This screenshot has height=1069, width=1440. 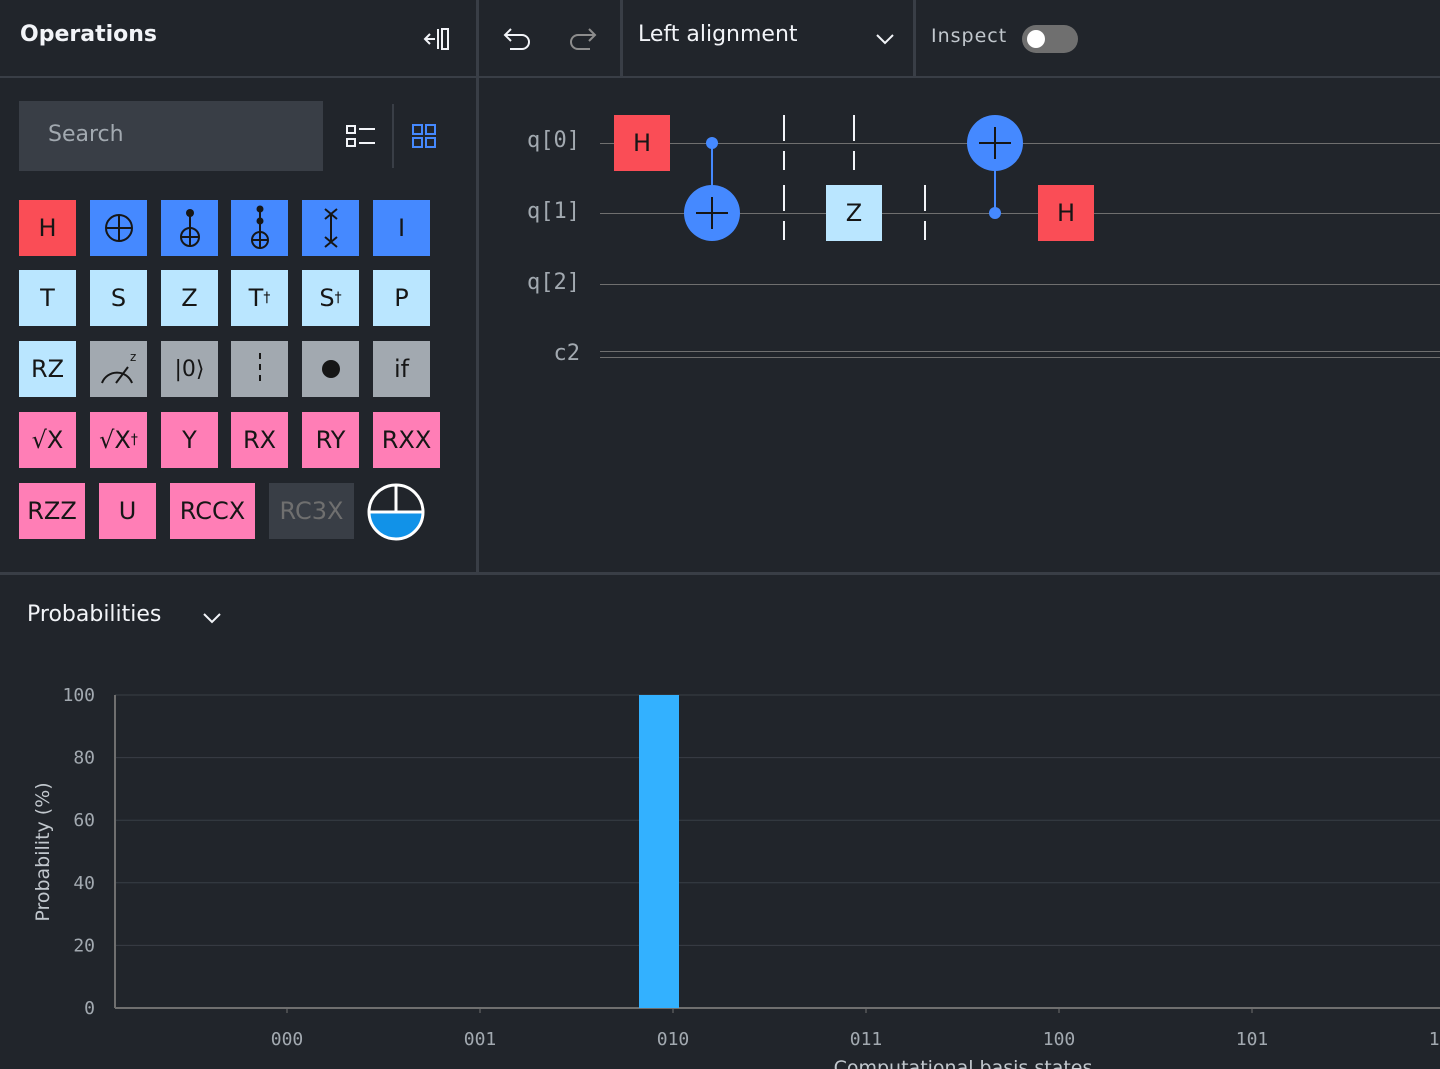 What do you see at coordinates (515, 39) in the screenshot?
I see `undo-icon` at bounding box center [515, 39].